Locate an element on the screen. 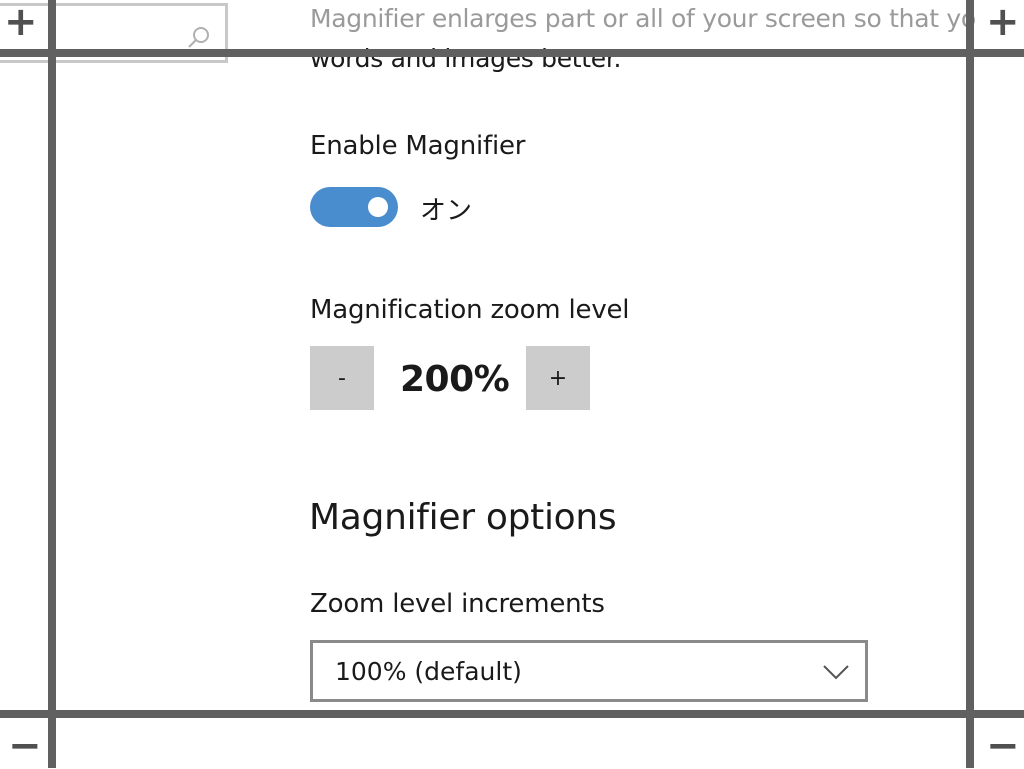  toggle-knob is located at coordinates (378, 207).